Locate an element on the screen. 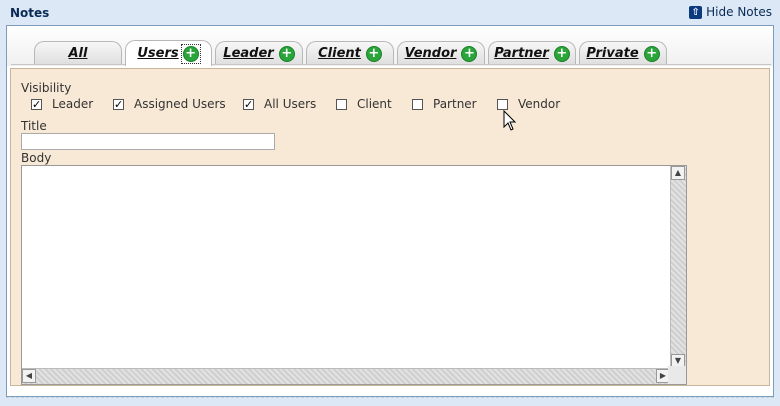  checkbox-label: Client is located at coordinates (374, 104).